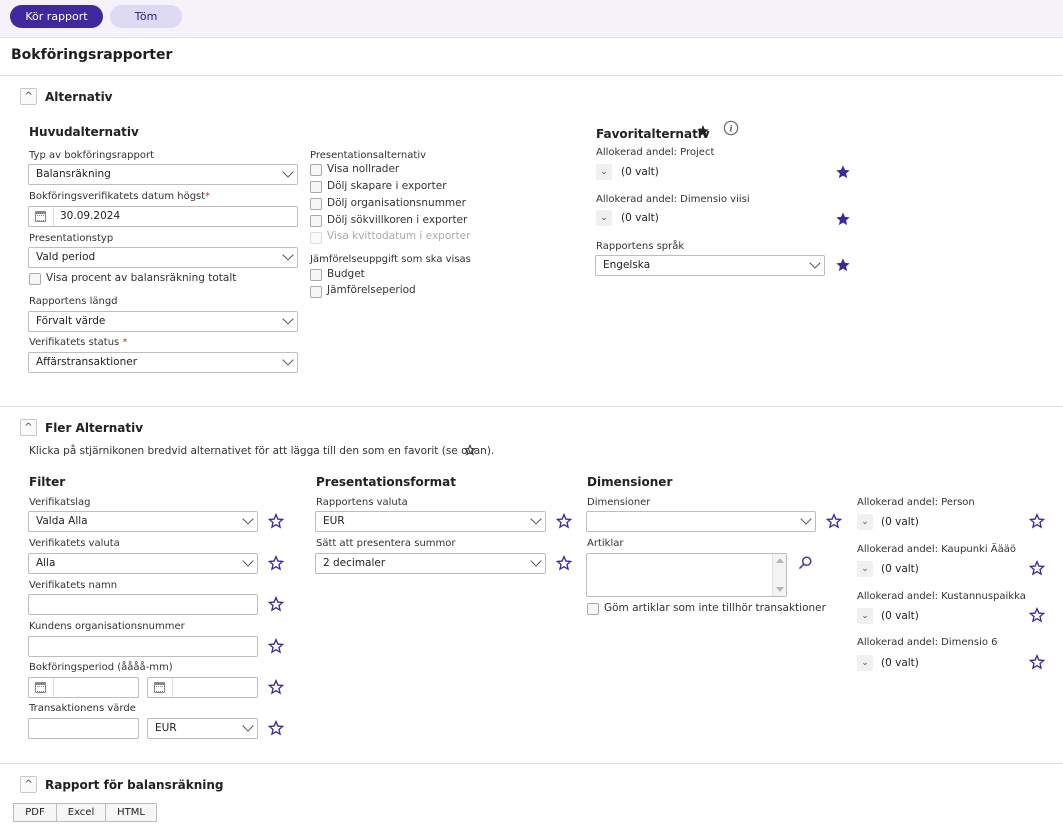 The image size is (1063, 824). I want to click on budget-checkbox, so click(316, 275).